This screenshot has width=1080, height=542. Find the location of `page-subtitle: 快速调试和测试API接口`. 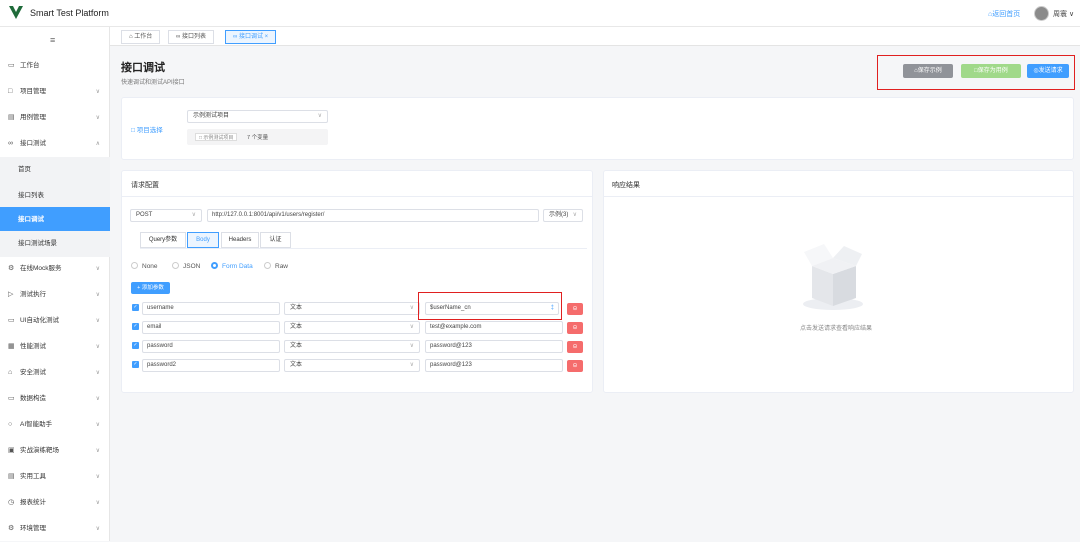

page-subtitle: 快速调试和测试API接口 is located at coordinates (153, 83).